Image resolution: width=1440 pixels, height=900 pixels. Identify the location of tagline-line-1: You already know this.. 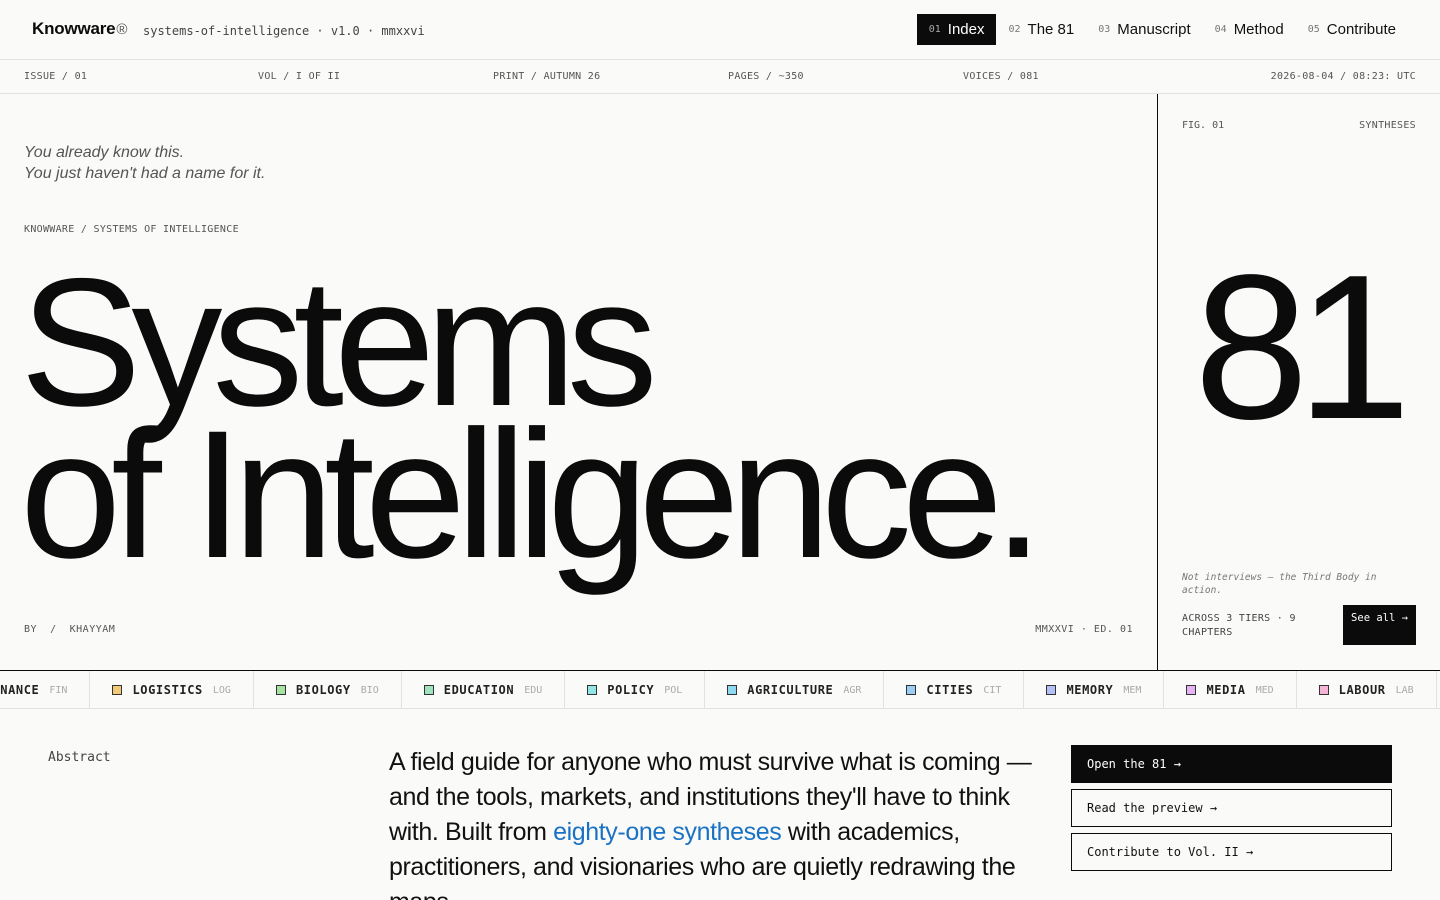
(104, 152).